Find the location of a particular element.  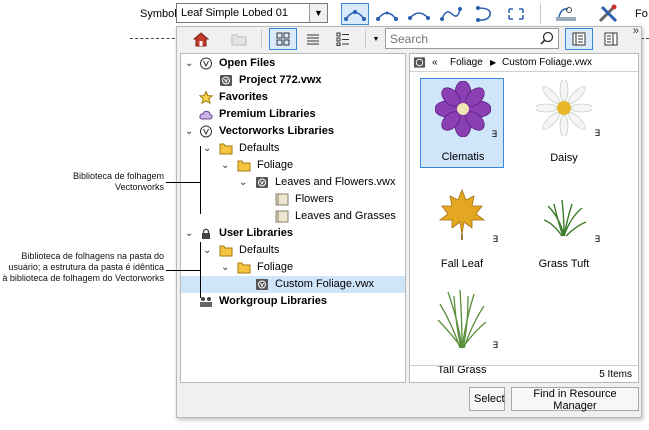

item-count: 5 Items is located at coordinates (615, 374).